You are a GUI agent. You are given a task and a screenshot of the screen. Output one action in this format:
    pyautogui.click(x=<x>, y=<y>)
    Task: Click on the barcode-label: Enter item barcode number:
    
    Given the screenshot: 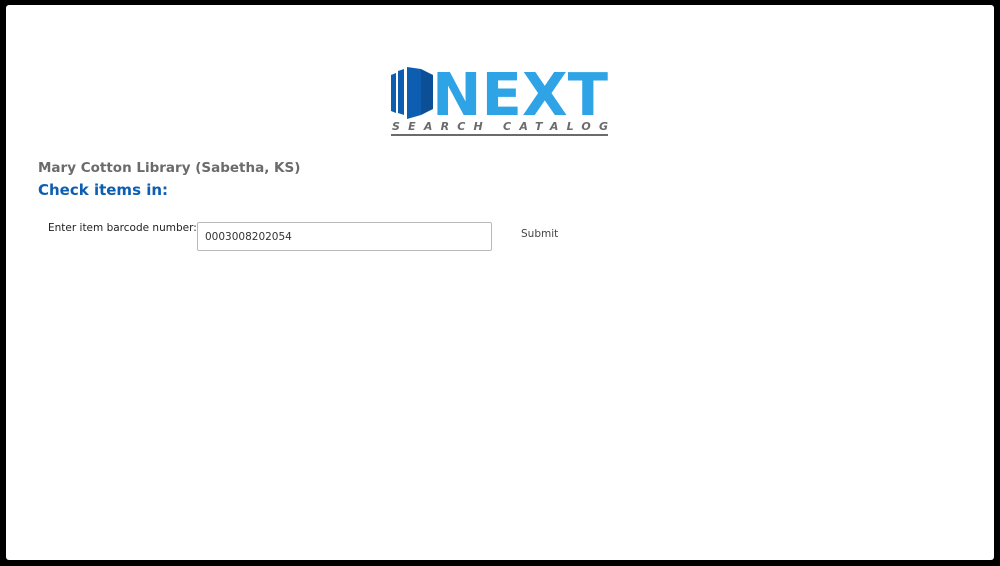 What is the action you would take?
    pyautogui.click(x=122, y=228)
    